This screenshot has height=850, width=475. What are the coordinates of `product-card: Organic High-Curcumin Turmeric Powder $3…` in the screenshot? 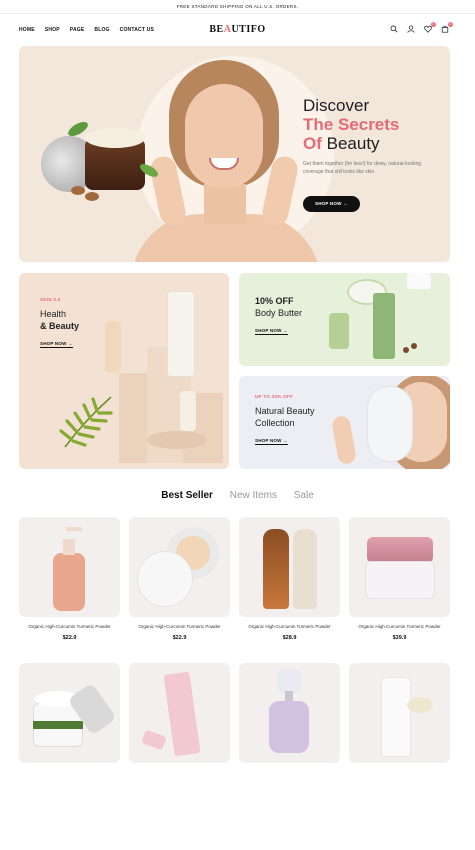 It's located at (399, 579).